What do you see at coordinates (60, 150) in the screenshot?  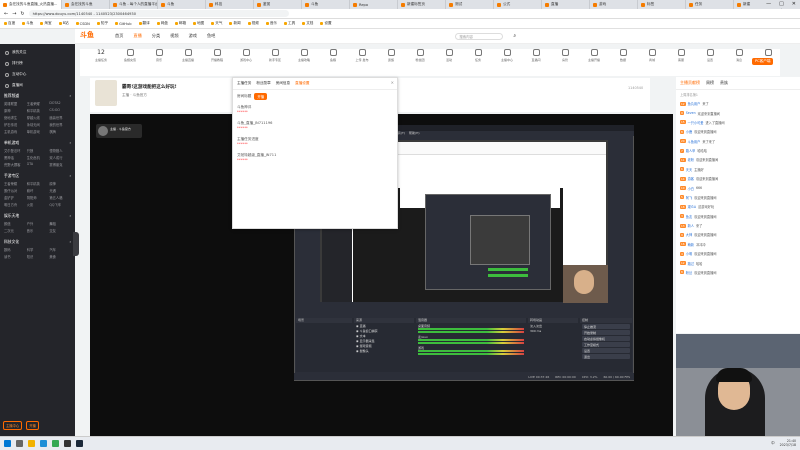 I see `sidebar-channel-link: 怪物猎人` at bounding box center [60, 150].